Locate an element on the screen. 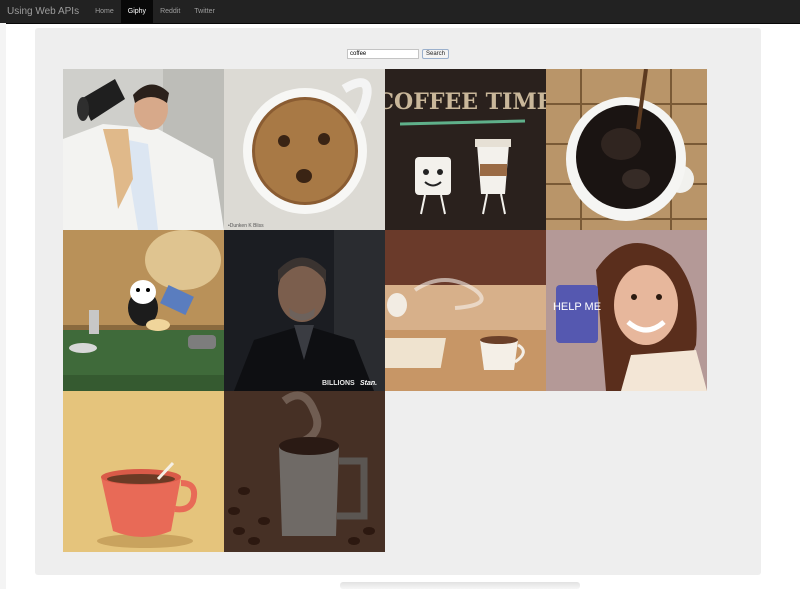  top-navbar: Using Web APIs Home Giphy Reddit Twitter is located at coordinates (400, 12).